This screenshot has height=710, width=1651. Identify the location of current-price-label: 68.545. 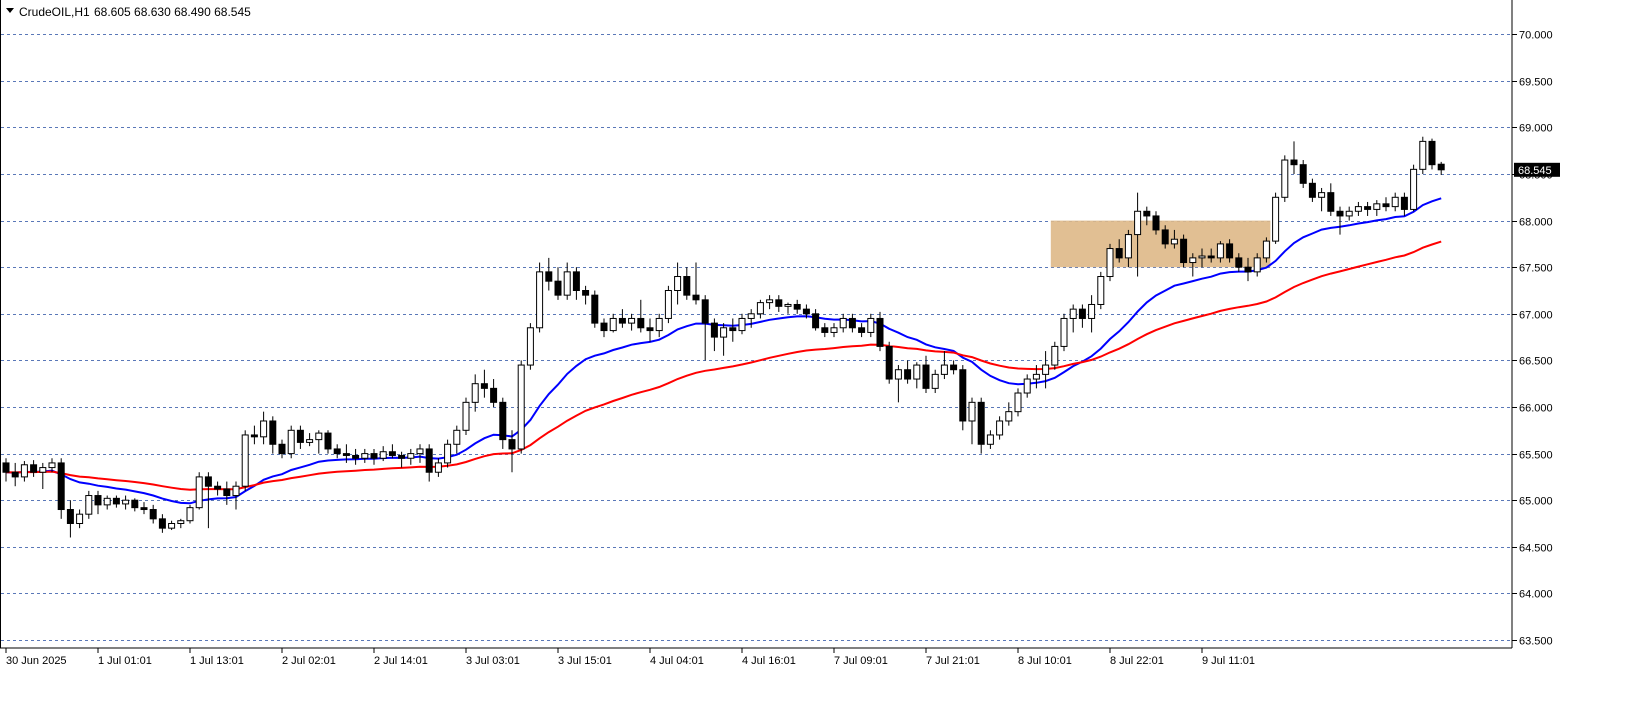
(1535, 171).